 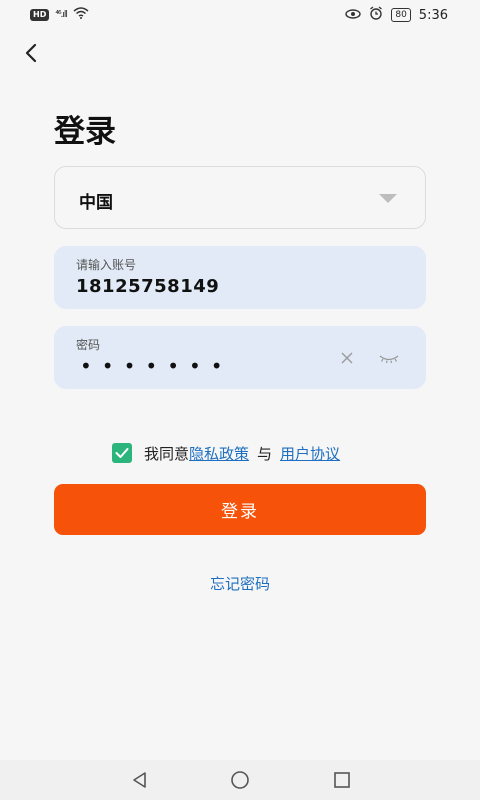 What do you see at coordinates (156, 366) in the screenshot?
I see `password-input: •••••••` at bounding box center [156, 366].